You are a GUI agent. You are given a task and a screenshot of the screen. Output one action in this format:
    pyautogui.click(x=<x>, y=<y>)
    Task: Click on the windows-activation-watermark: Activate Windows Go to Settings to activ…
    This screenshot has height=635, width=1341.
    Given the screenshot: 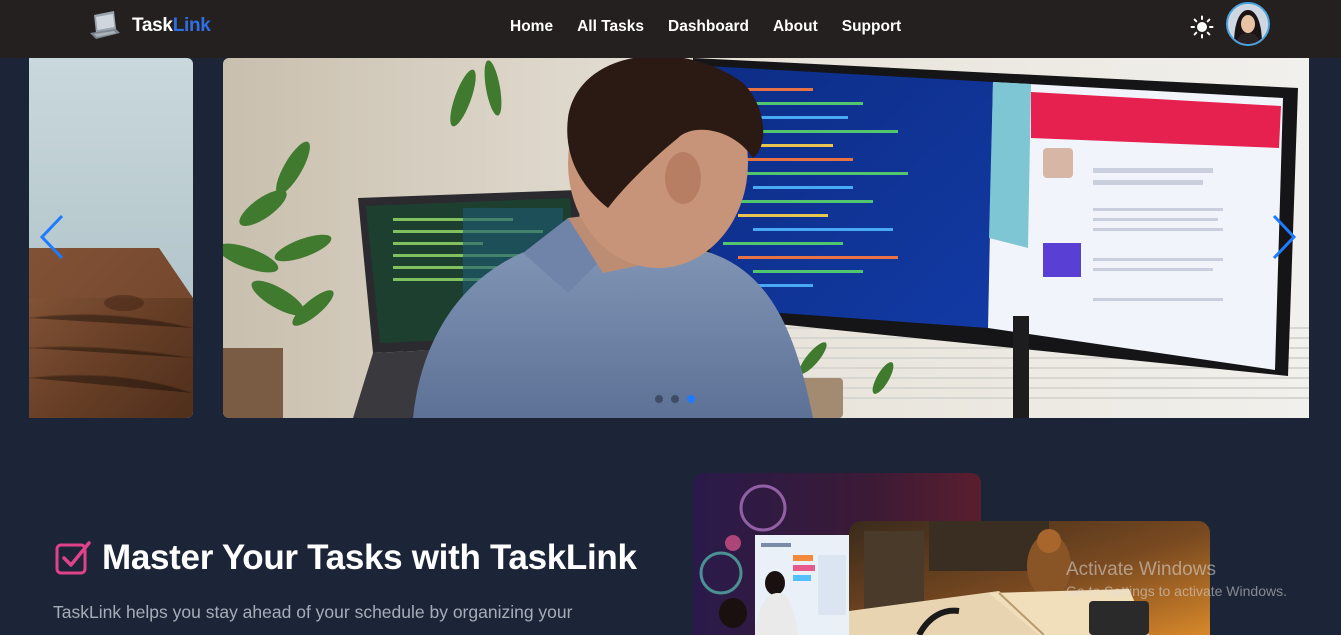 What is the action you would take?
    pyautogui.click(x=1176, y=579)
    